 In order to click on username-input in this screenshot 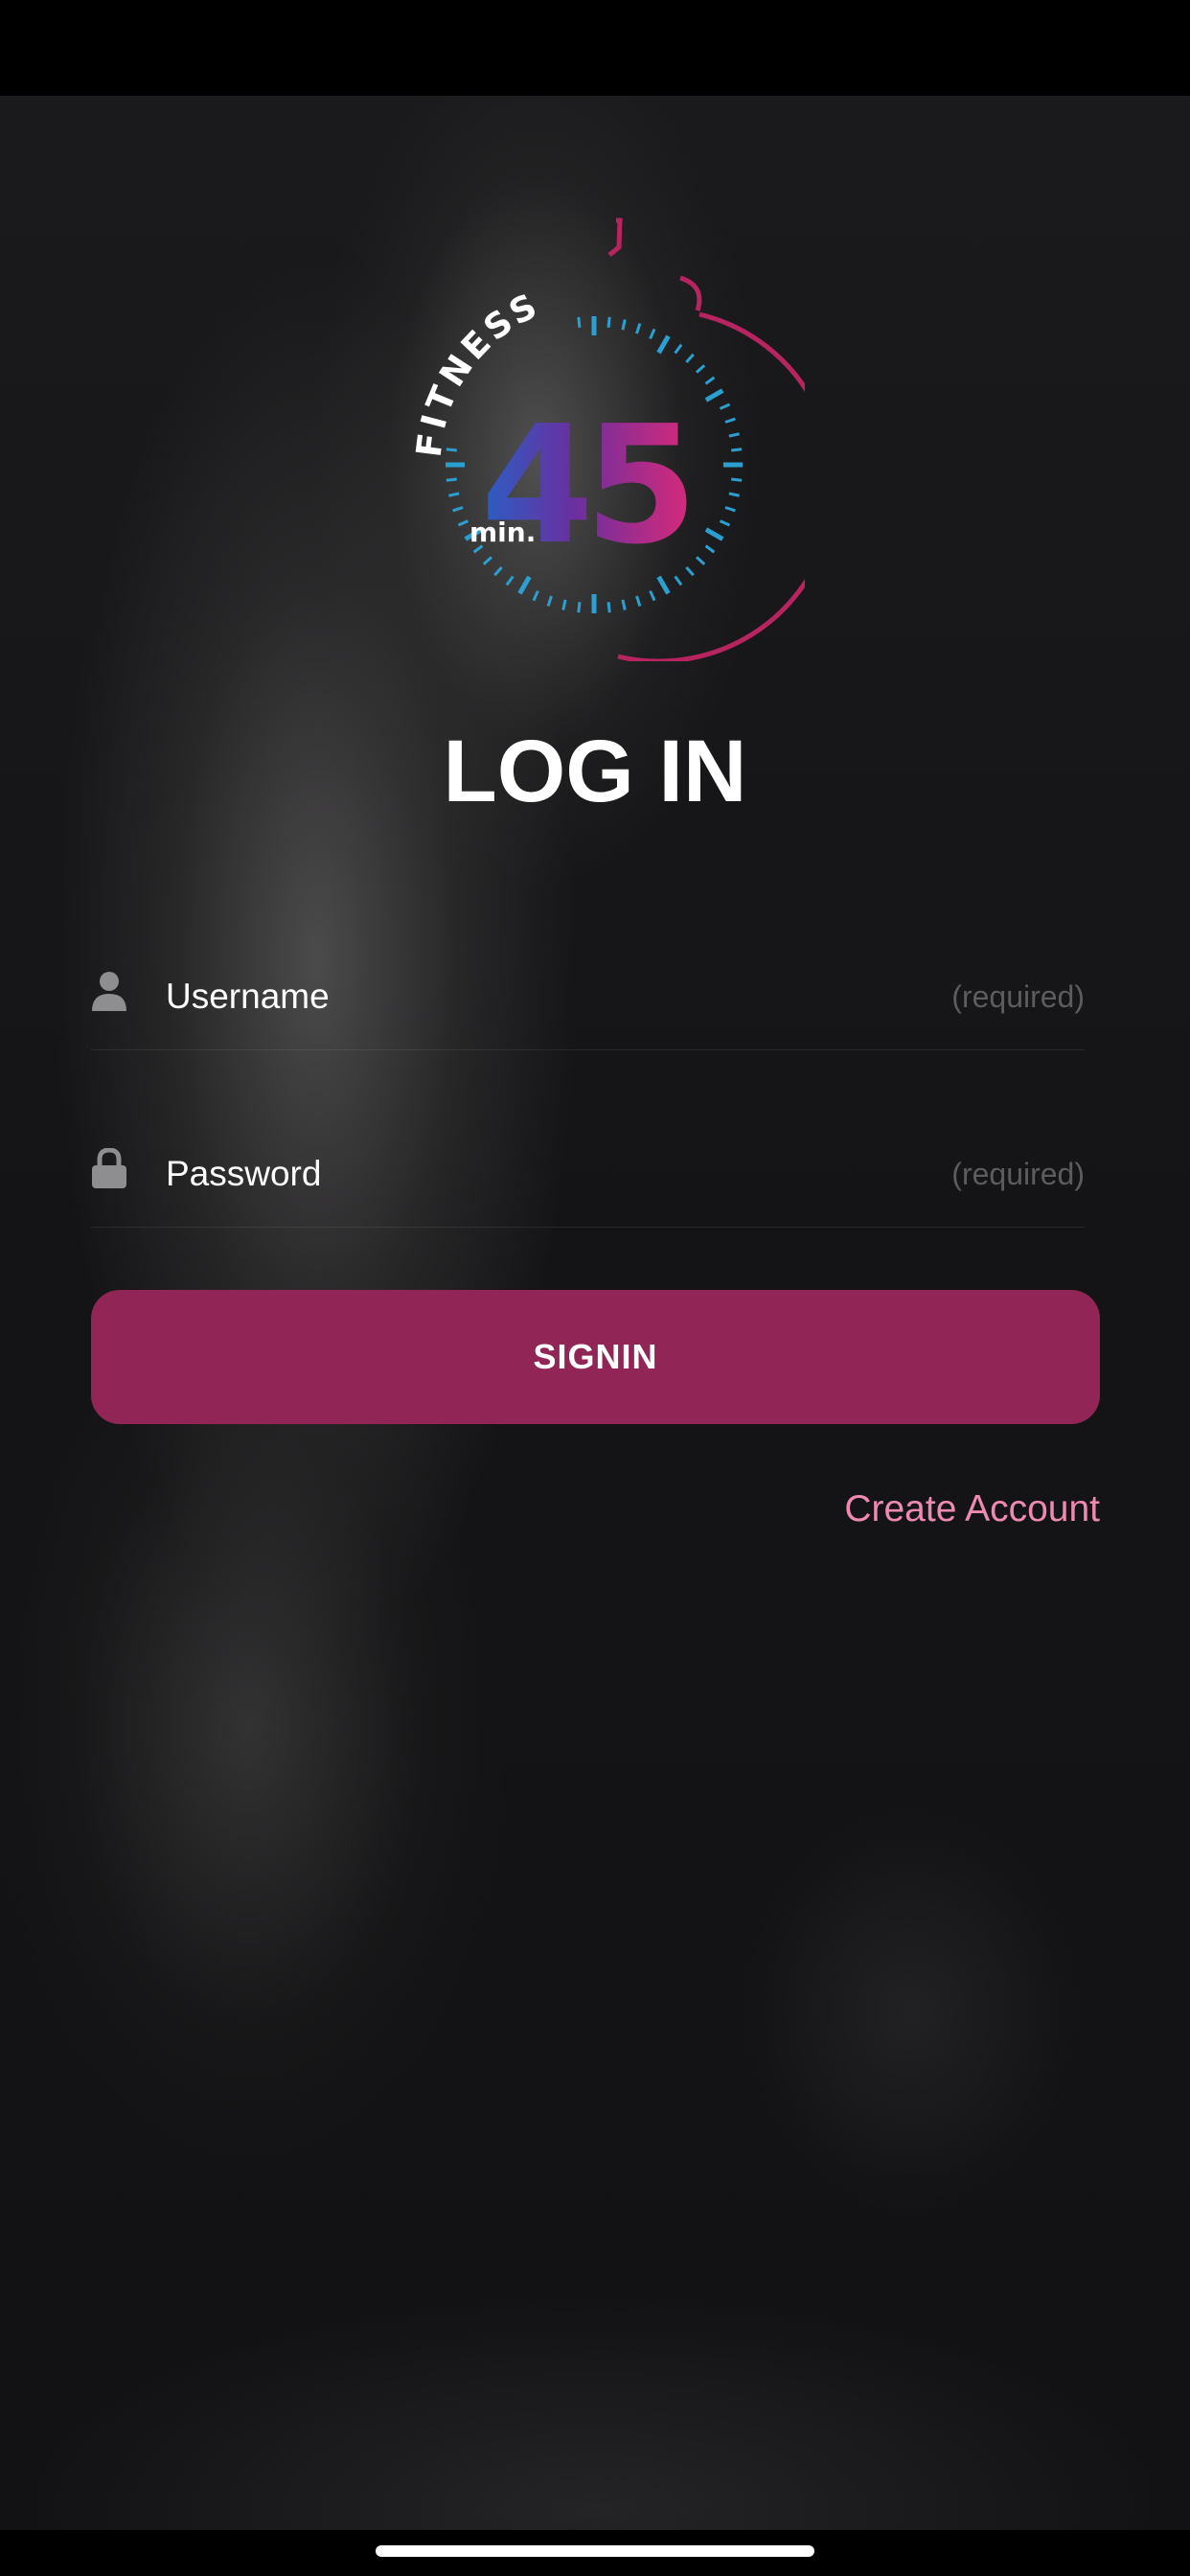, I will do `click(540, 996)`.